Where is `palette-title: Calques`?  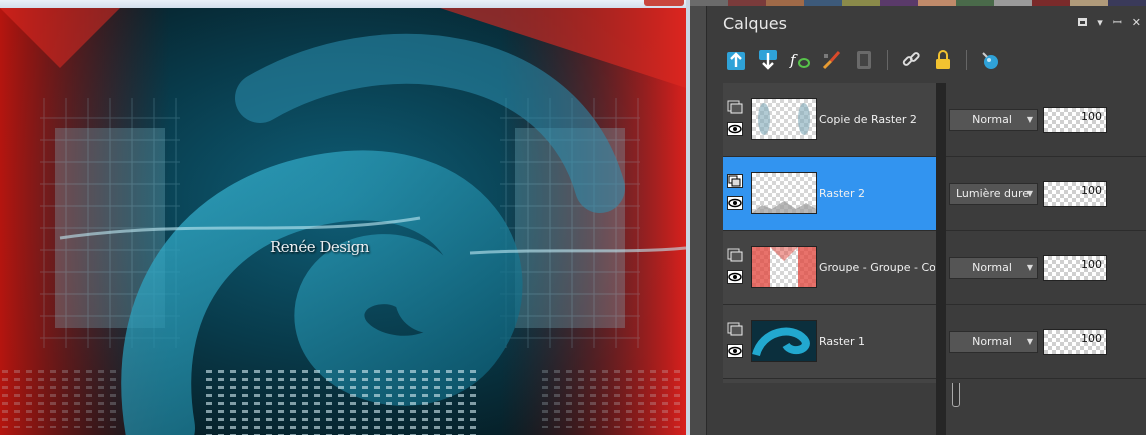 palette-title: Calques is located at coordinates (755, 23).